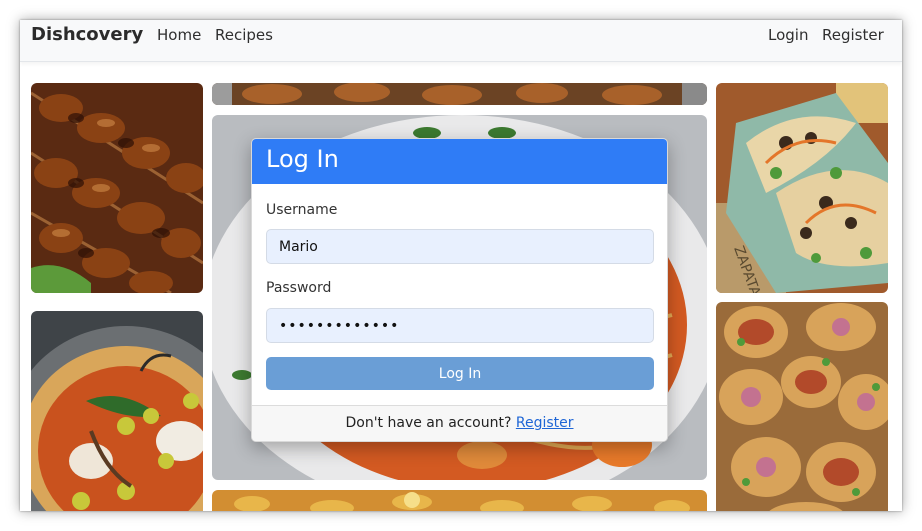 The width and height of the screenshot is (922, 531). Describe the element at coordinates (802, 406) in the screenshot. I see `photo-pani-puri` at that location.